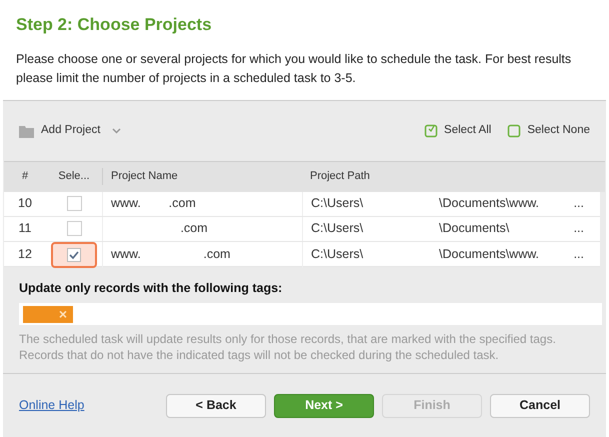  Describe the element at coordinates (216, 406) in the screenshot. I see `dialog-button: < Back` at that location.